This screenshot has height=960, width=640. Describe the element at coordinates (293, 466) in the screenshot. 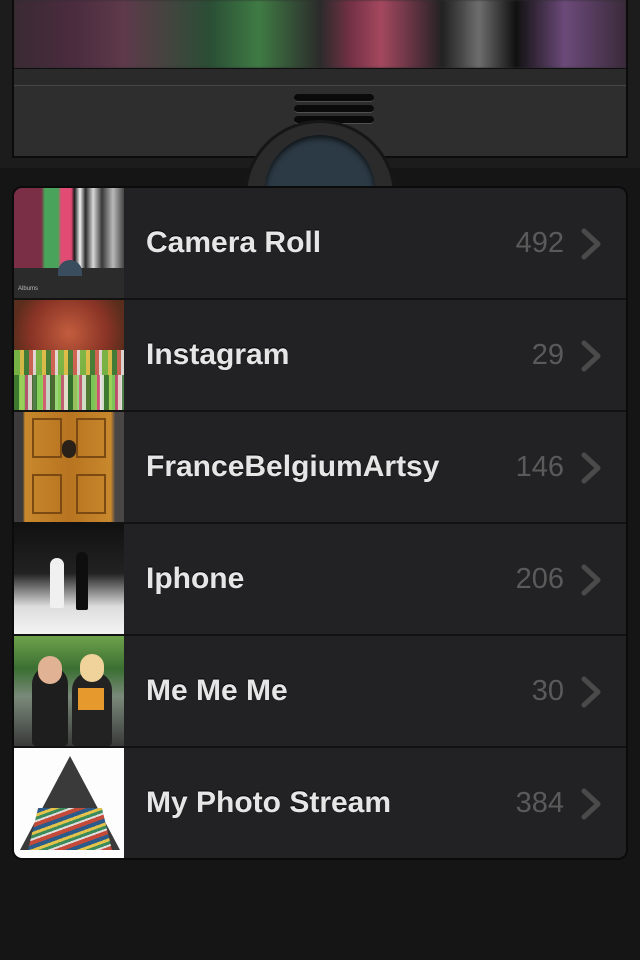

I see `album-name: FranceBelgiumArtsy` at that location.